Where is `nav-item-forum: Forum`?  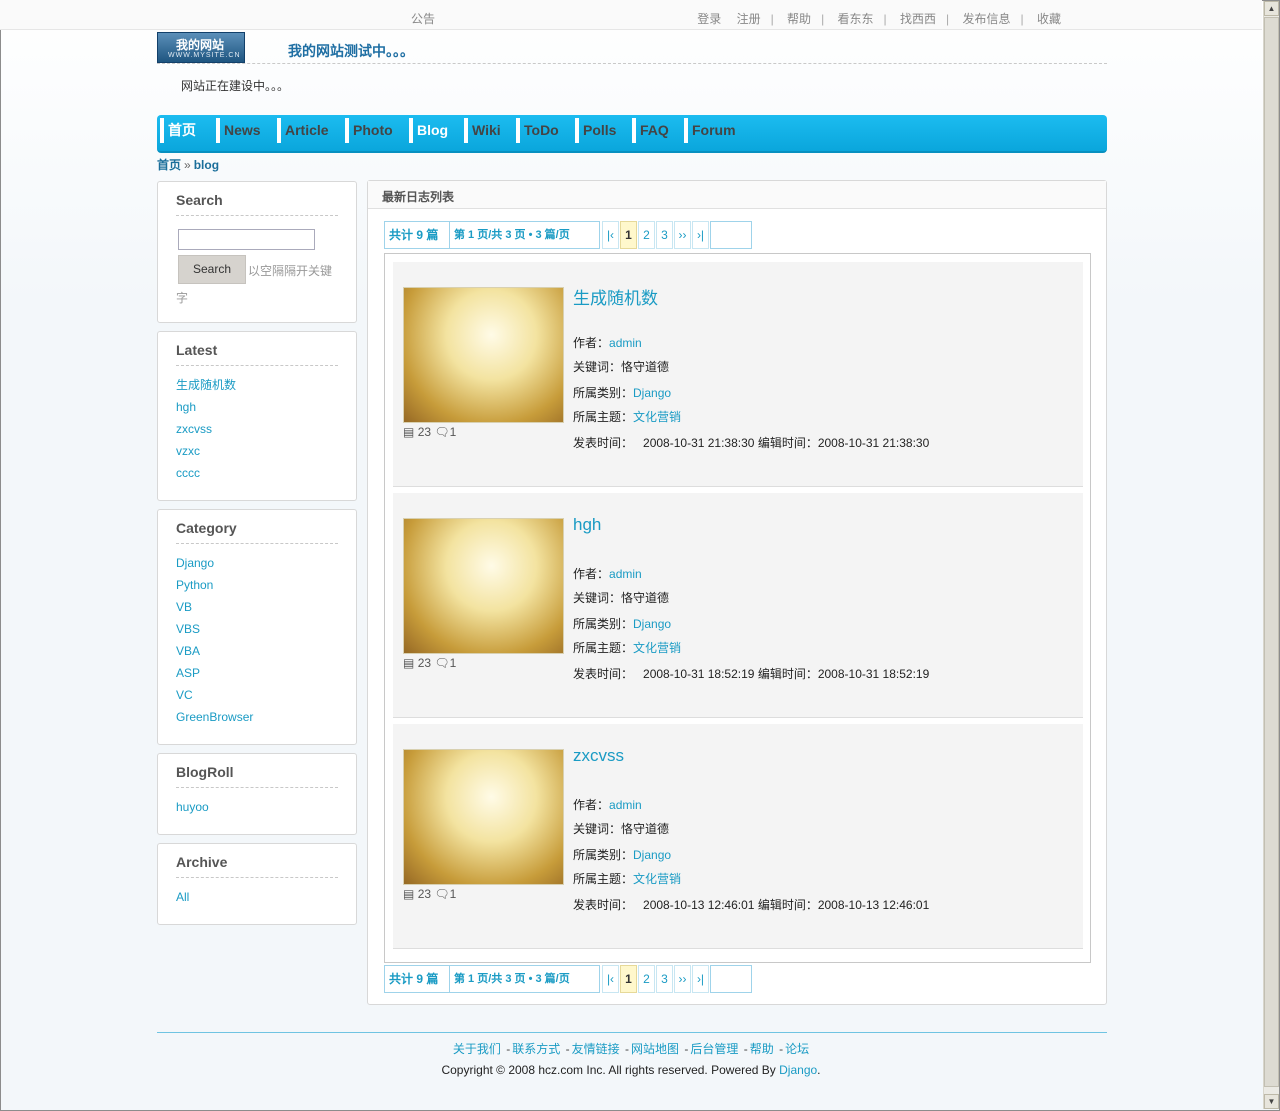 nav-item-forum: Forum is located at coordinates (710, 130).